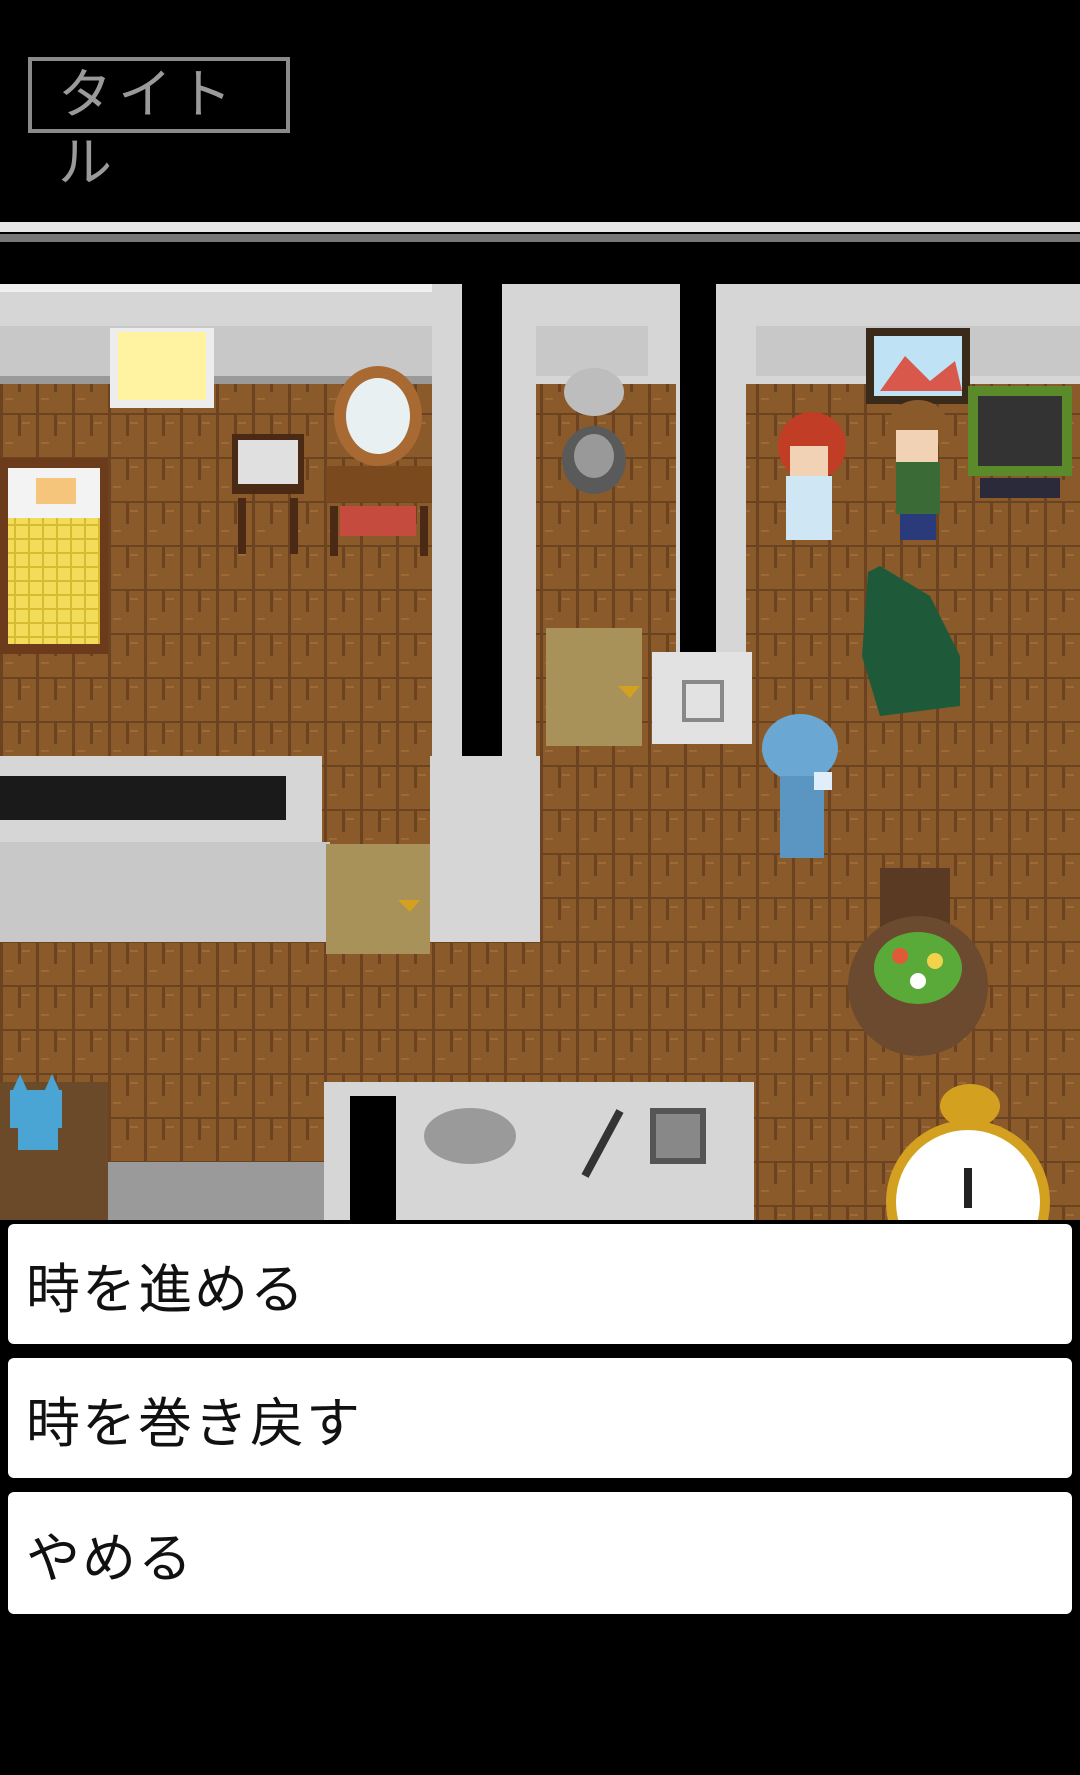  Describe the element at coordinates (159, 125) in the screenshot. I see `title-button: タイトル` at that location.